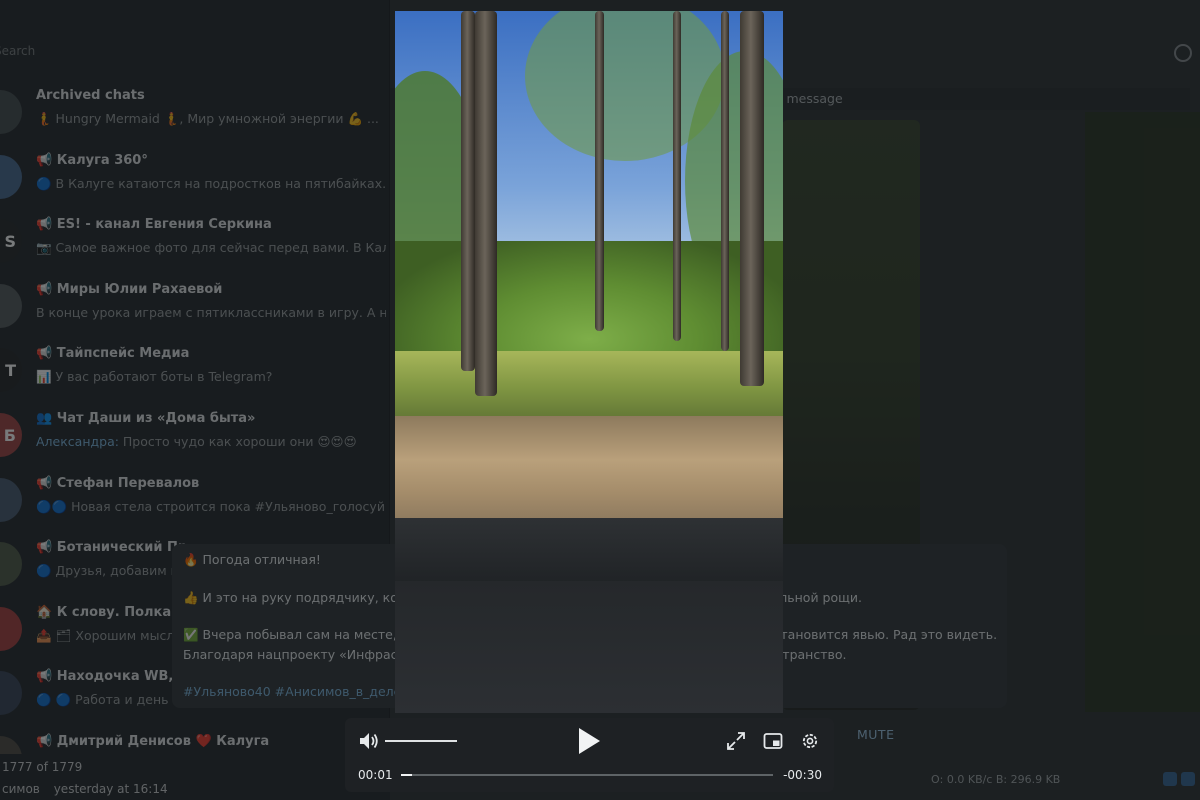 The image size is (1200, 800). What do you see at coordinates (252, 559) in the screenshot?
I see `message-text-line: 🔥 Погода отличная!` at bounding box center [252, 559].